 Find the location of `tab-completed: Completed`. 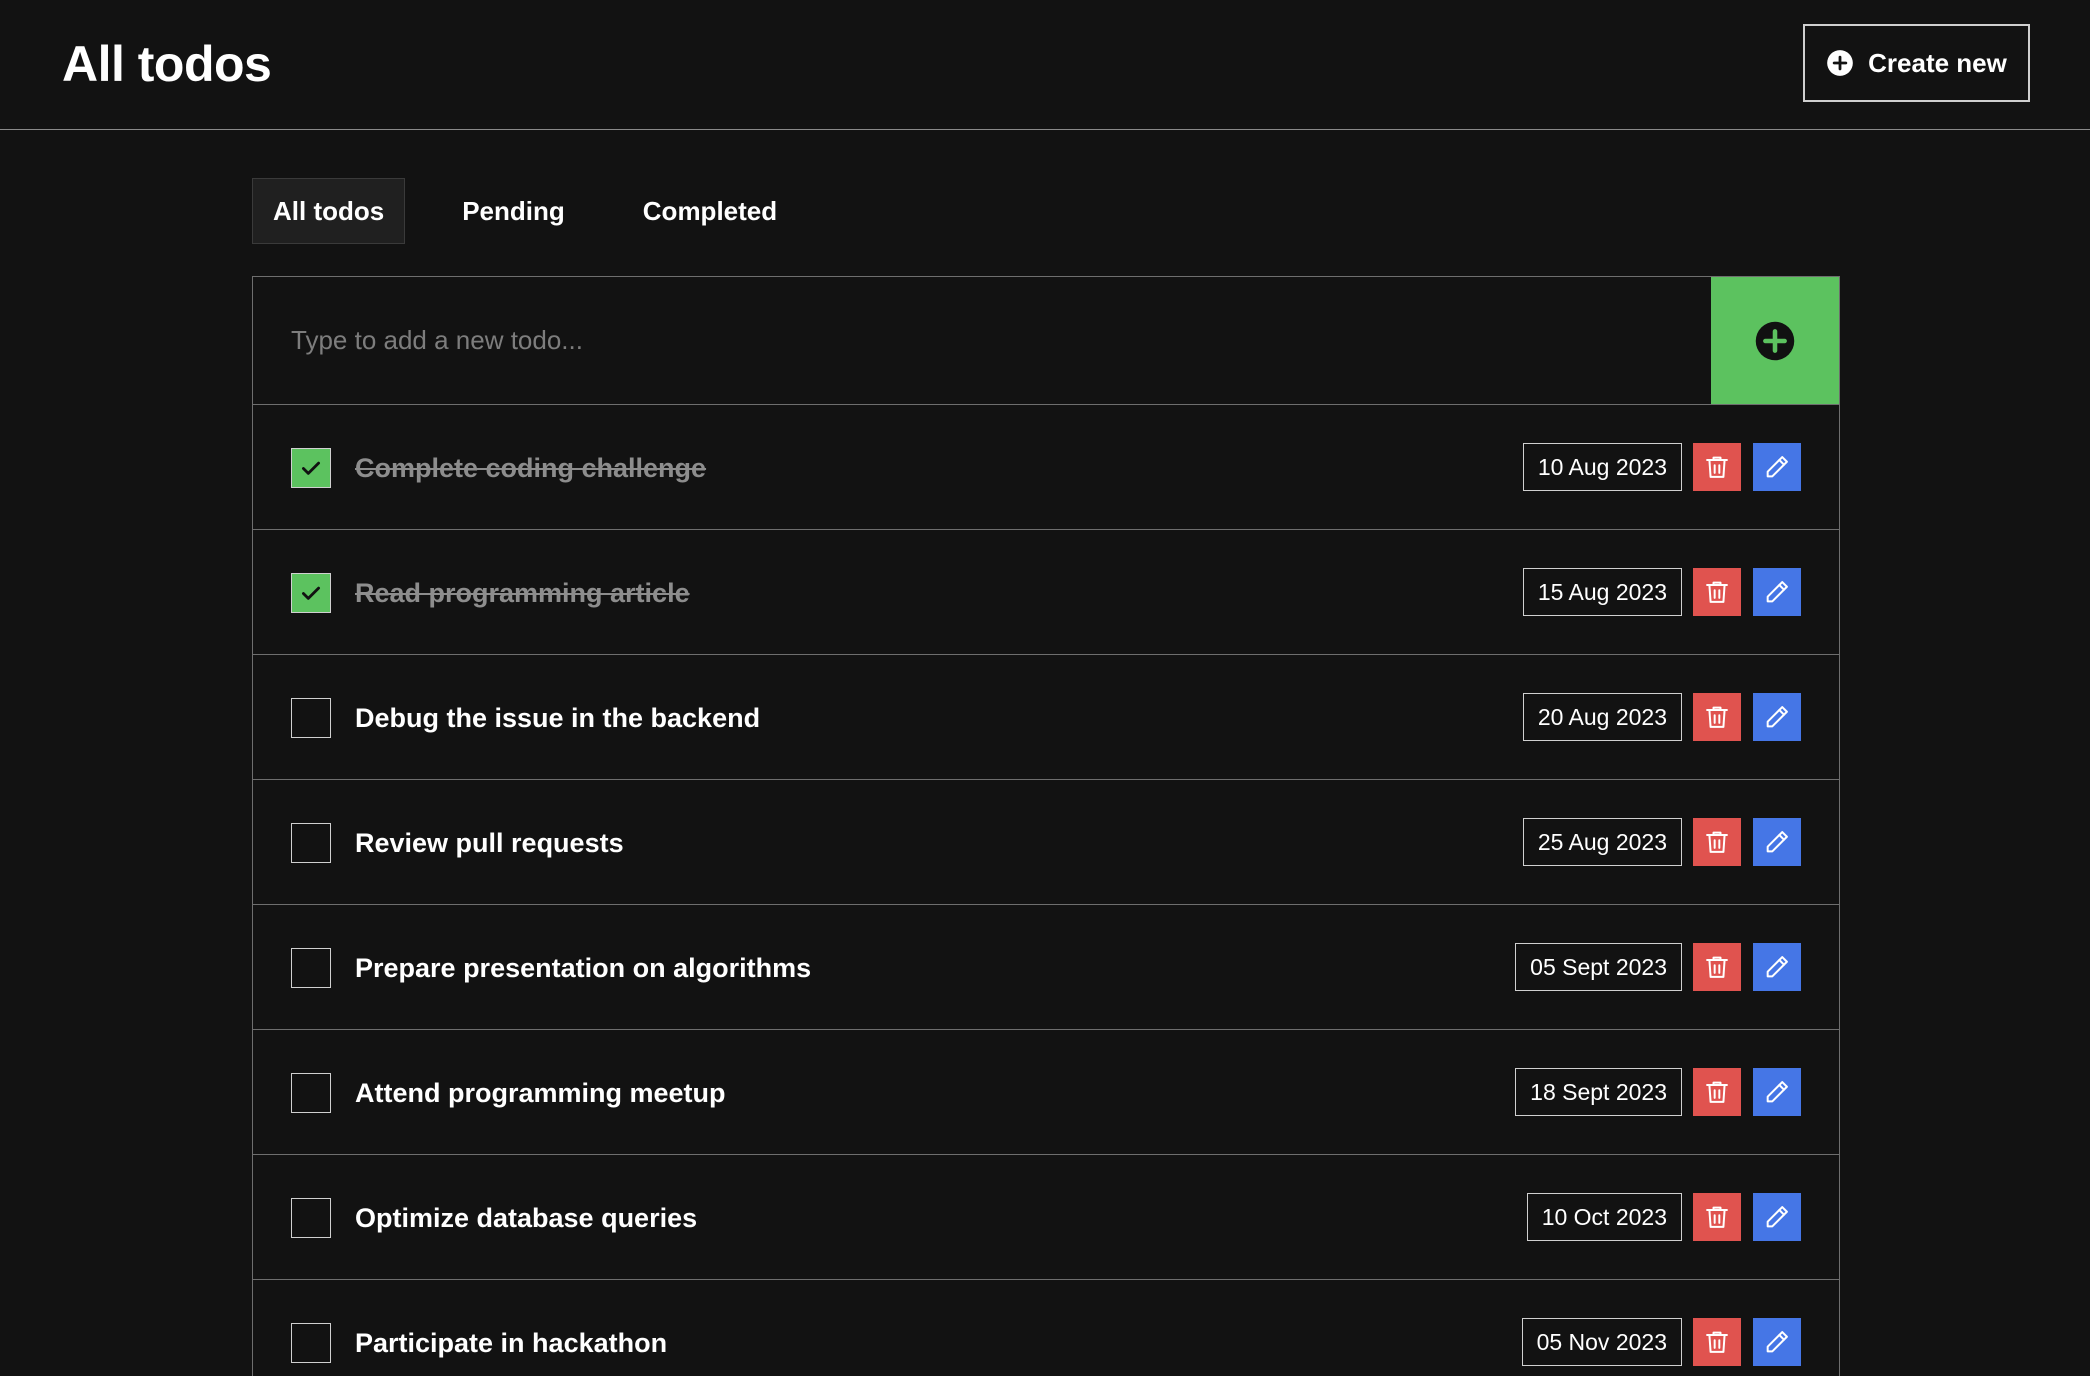

tab-completed: Completed is located at coordinates (710, 211).